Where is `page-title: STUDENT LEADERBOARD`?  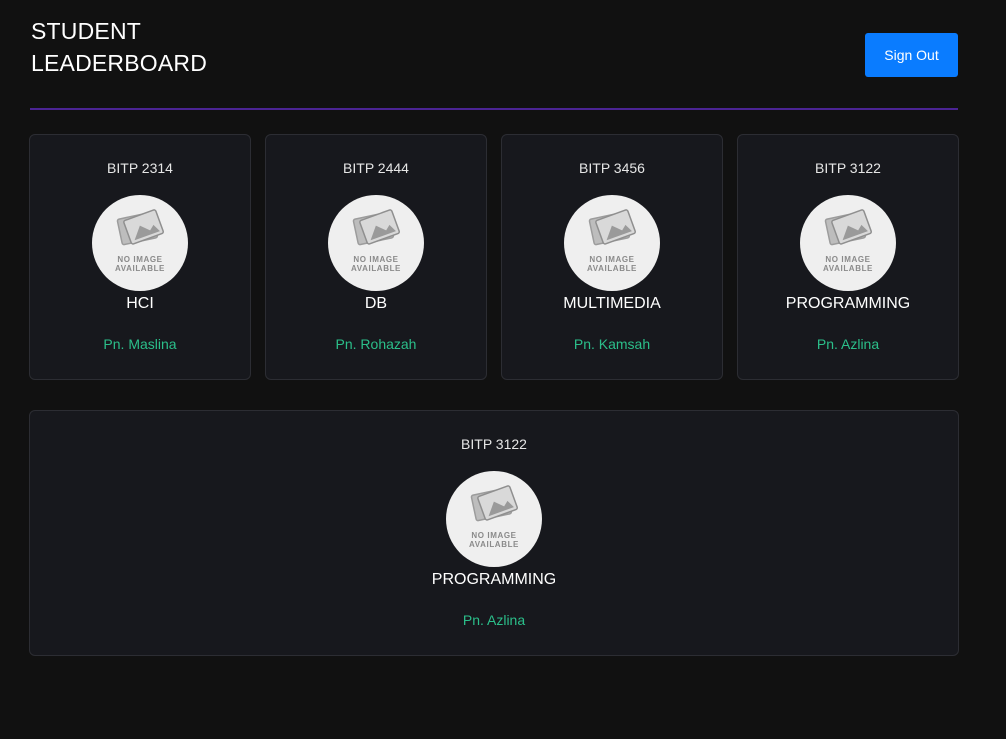 page-title: STUDENT LEADERBOARD is located at coordinates (119, 47).